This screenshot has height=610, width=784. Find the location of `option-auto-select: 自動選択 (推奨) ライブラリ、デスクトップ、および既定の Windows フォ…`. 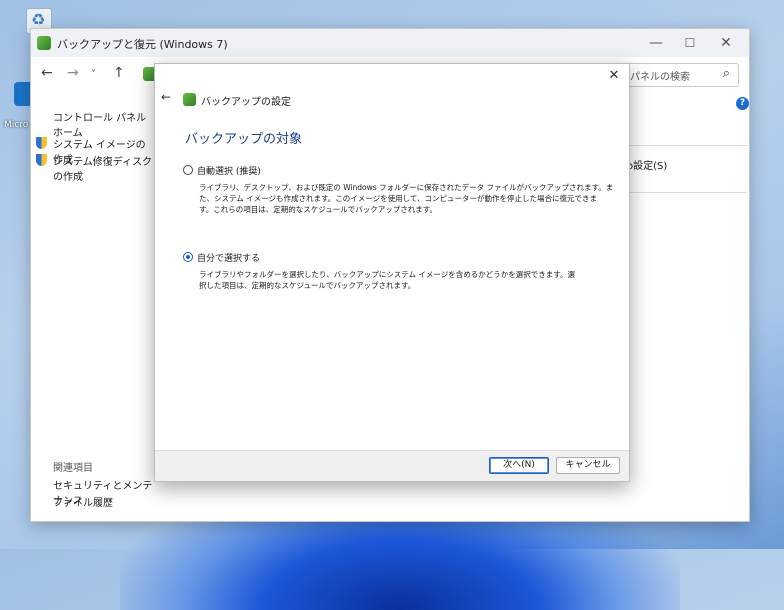

option-auto-select: 自動選択 (推奨) ライブラリ、デスクトップ、および既定の Windows フォ… is located at coordinates (403, 194).